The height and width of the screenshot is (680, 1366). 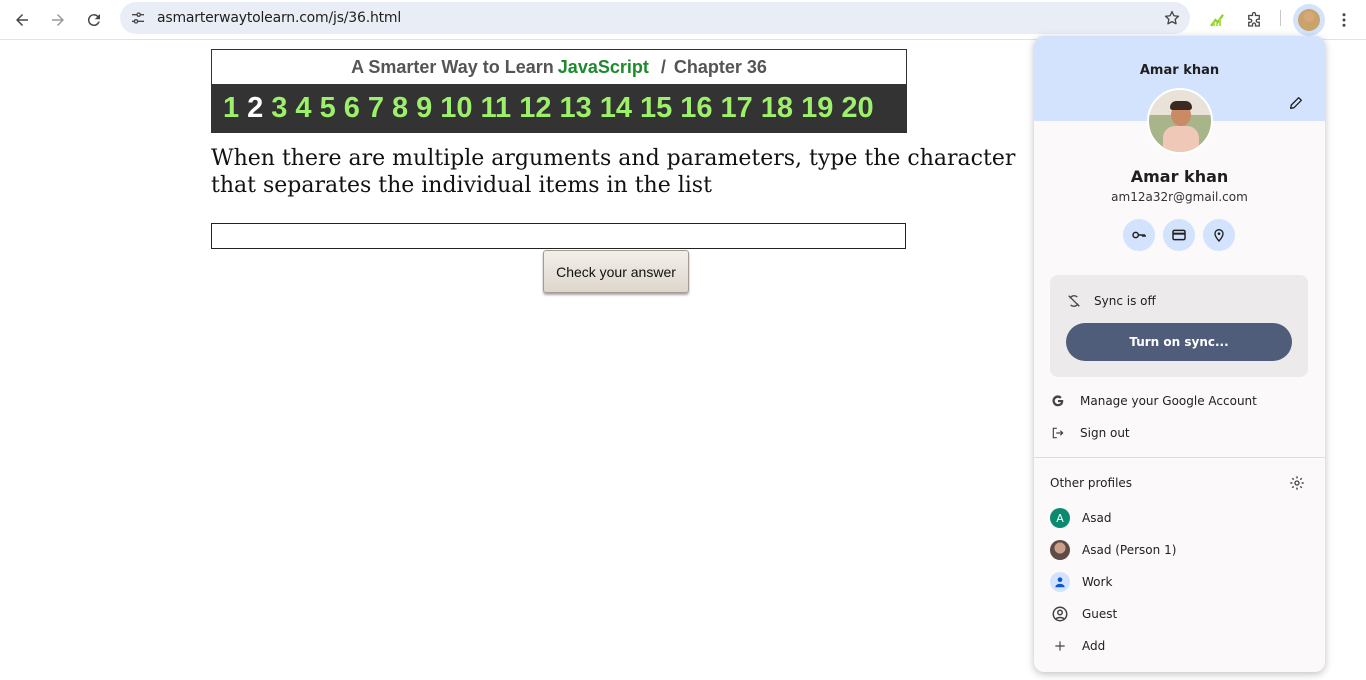 I want to click on profile-item-guest: Guest, so click(x=1083, y=614).